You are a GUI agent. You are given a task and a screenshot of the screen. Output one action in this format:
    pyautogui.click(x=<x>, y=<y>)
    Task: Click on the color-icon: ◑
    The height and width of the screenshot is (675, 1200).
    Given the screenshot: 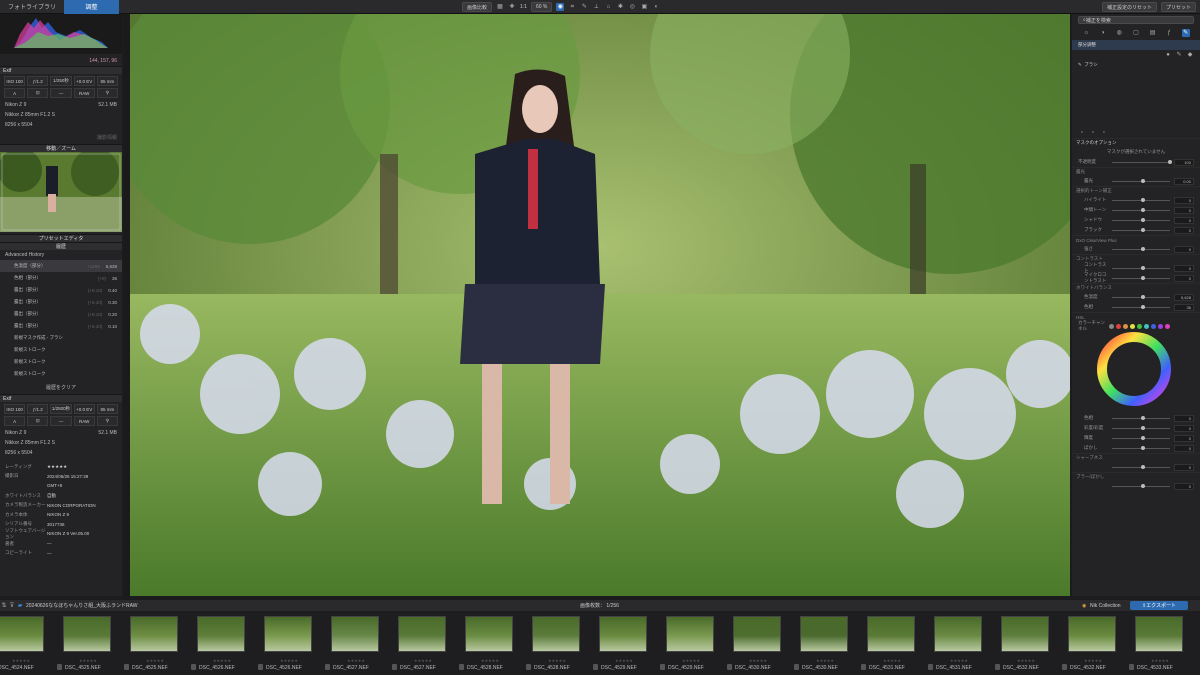 What is the action you would take?
    pyautogui.click(x=1103, y=33)
    